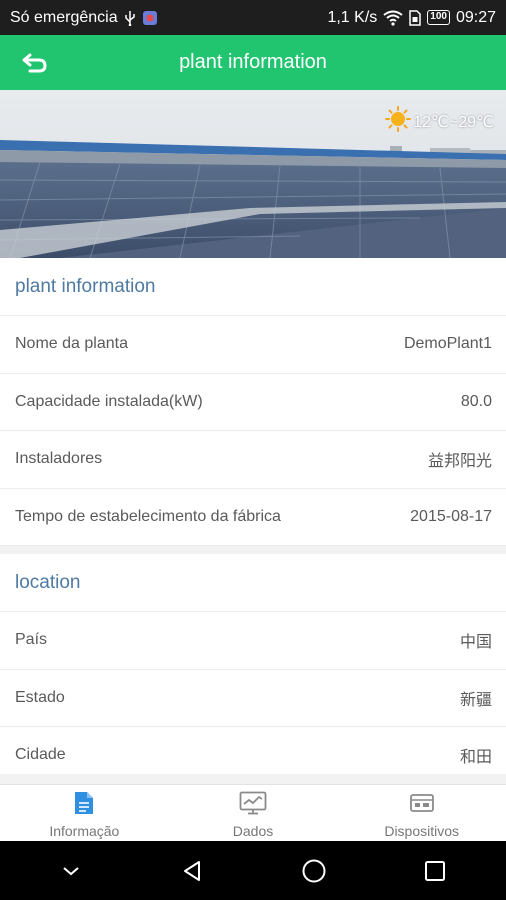  Describe the element at coordinates (35, 63) in the screenshot. I see `back-arrow-icon` at that location.